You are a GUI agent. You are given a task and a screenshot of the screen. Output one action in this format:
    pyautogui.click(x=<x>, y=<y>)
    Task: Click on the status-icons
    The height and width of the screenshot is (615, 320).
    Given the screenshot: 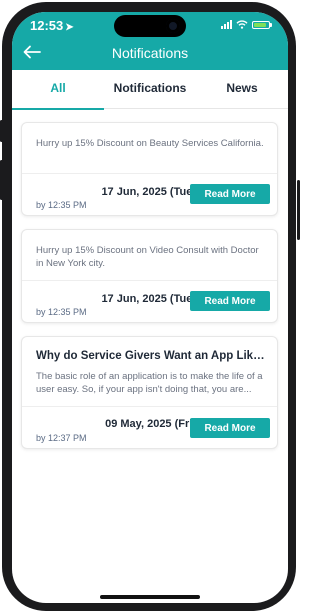 What is the action you would take?
    pyautogui.click(x=246, y=24)
    